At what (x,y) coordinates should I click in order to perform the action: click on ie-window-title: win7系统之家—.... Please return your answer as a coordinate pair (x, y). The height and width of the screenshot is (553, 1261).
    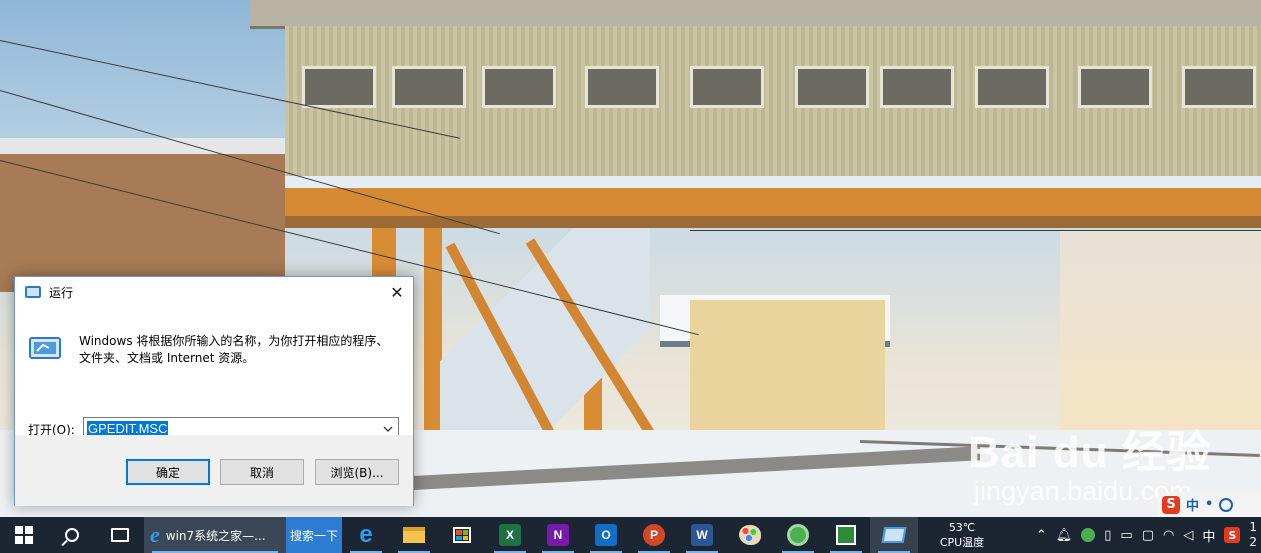
    Looking at the image, I should click on (215, 535).